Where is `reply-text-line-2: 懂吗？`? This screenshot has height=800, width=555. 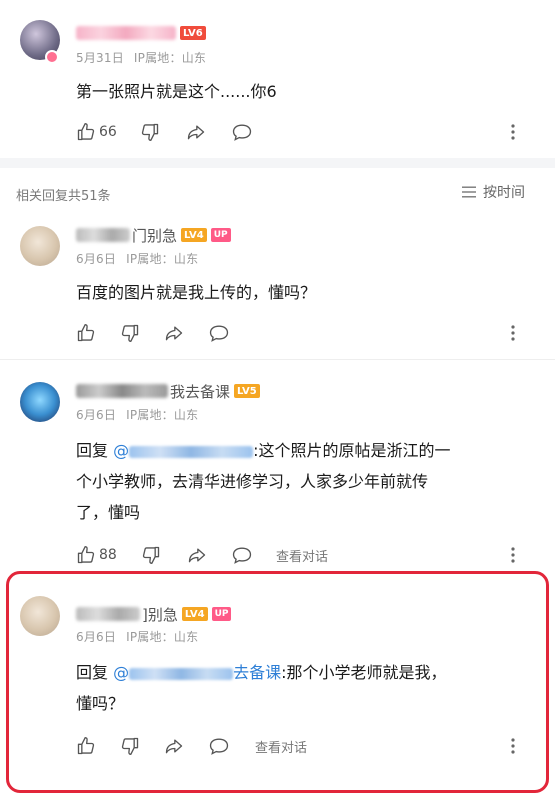 reply-text-line-2: 懂吗？ is located at coordinates (100, 703).